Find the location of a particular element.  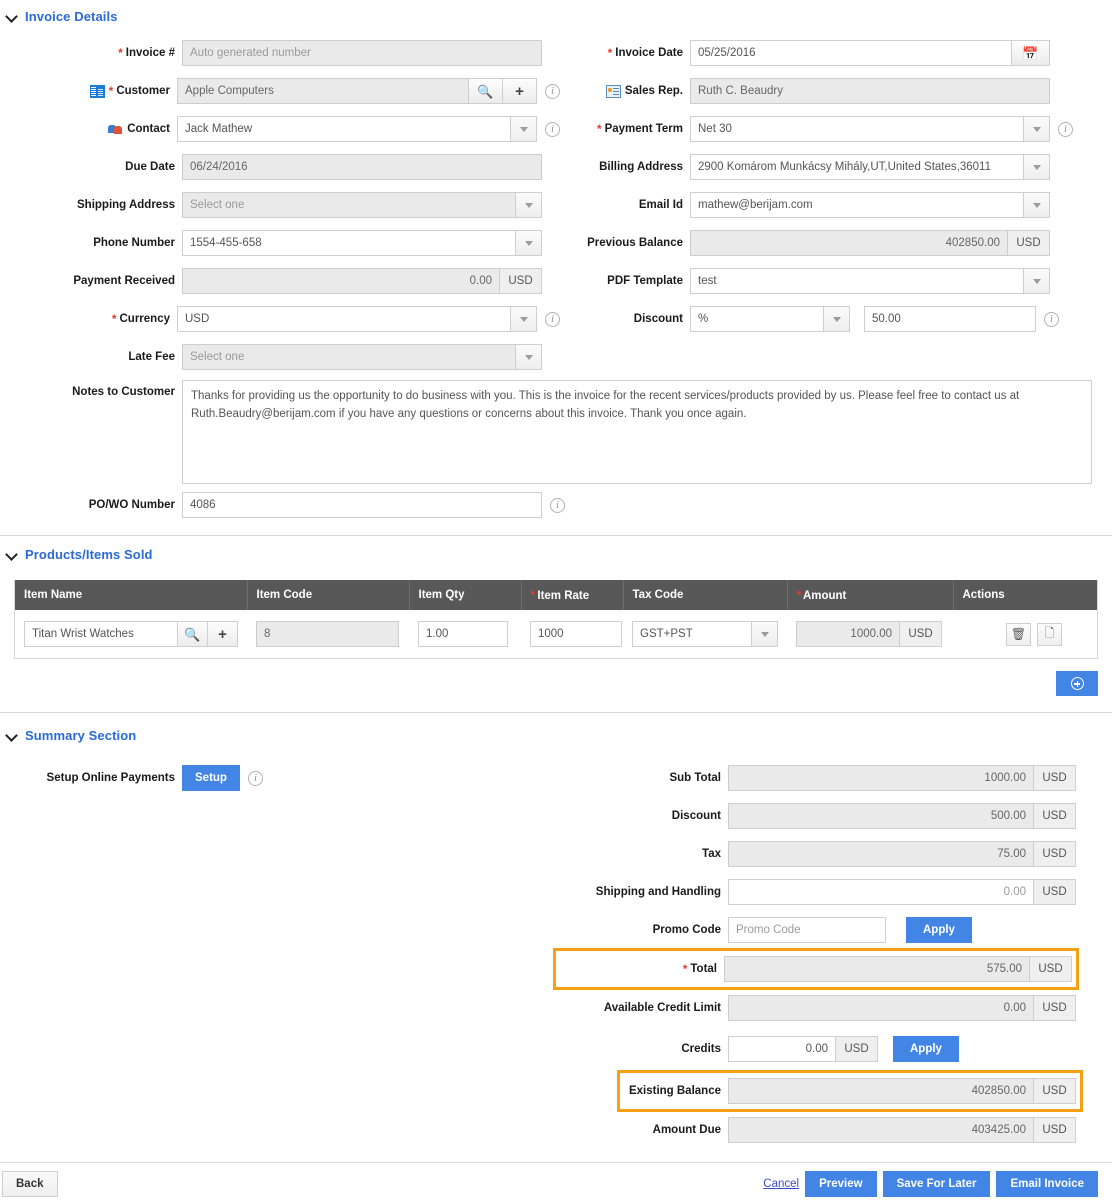

control-previous-balance: 402850.00 USD is located at coordinates (870, 243).